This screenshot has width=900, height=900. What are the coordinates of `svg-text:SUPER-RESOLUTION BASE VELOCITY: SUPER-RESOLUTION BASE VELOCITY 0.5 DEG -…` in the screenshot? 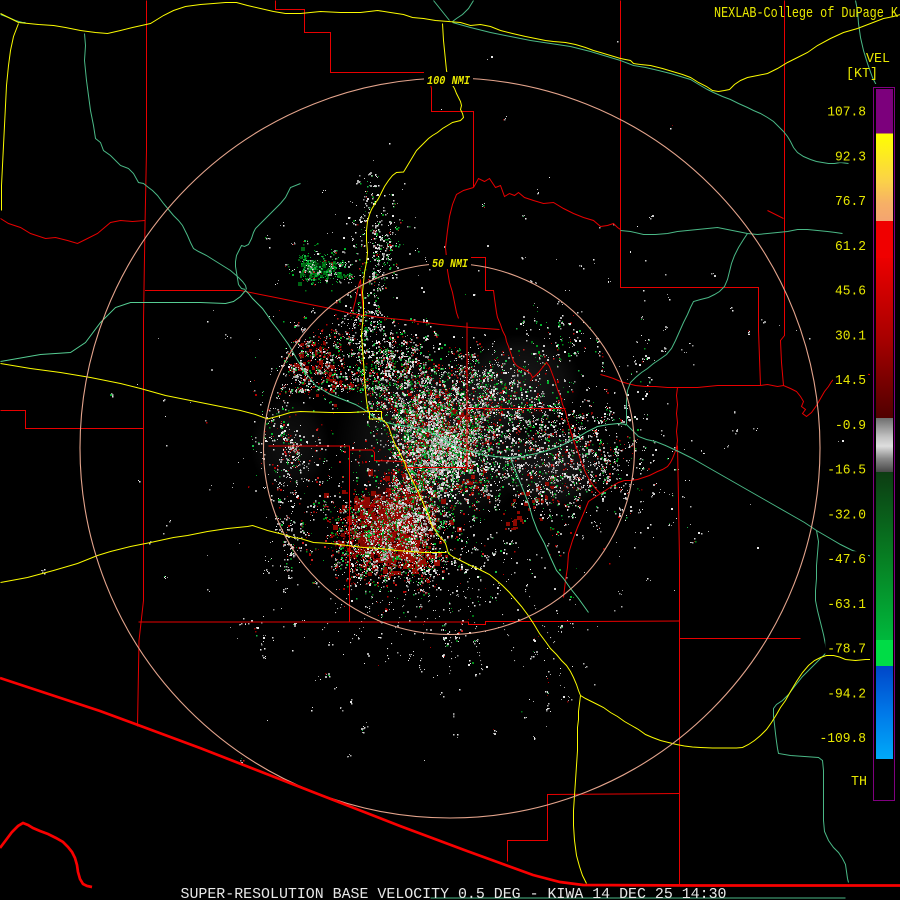 It's located at (454, 893).